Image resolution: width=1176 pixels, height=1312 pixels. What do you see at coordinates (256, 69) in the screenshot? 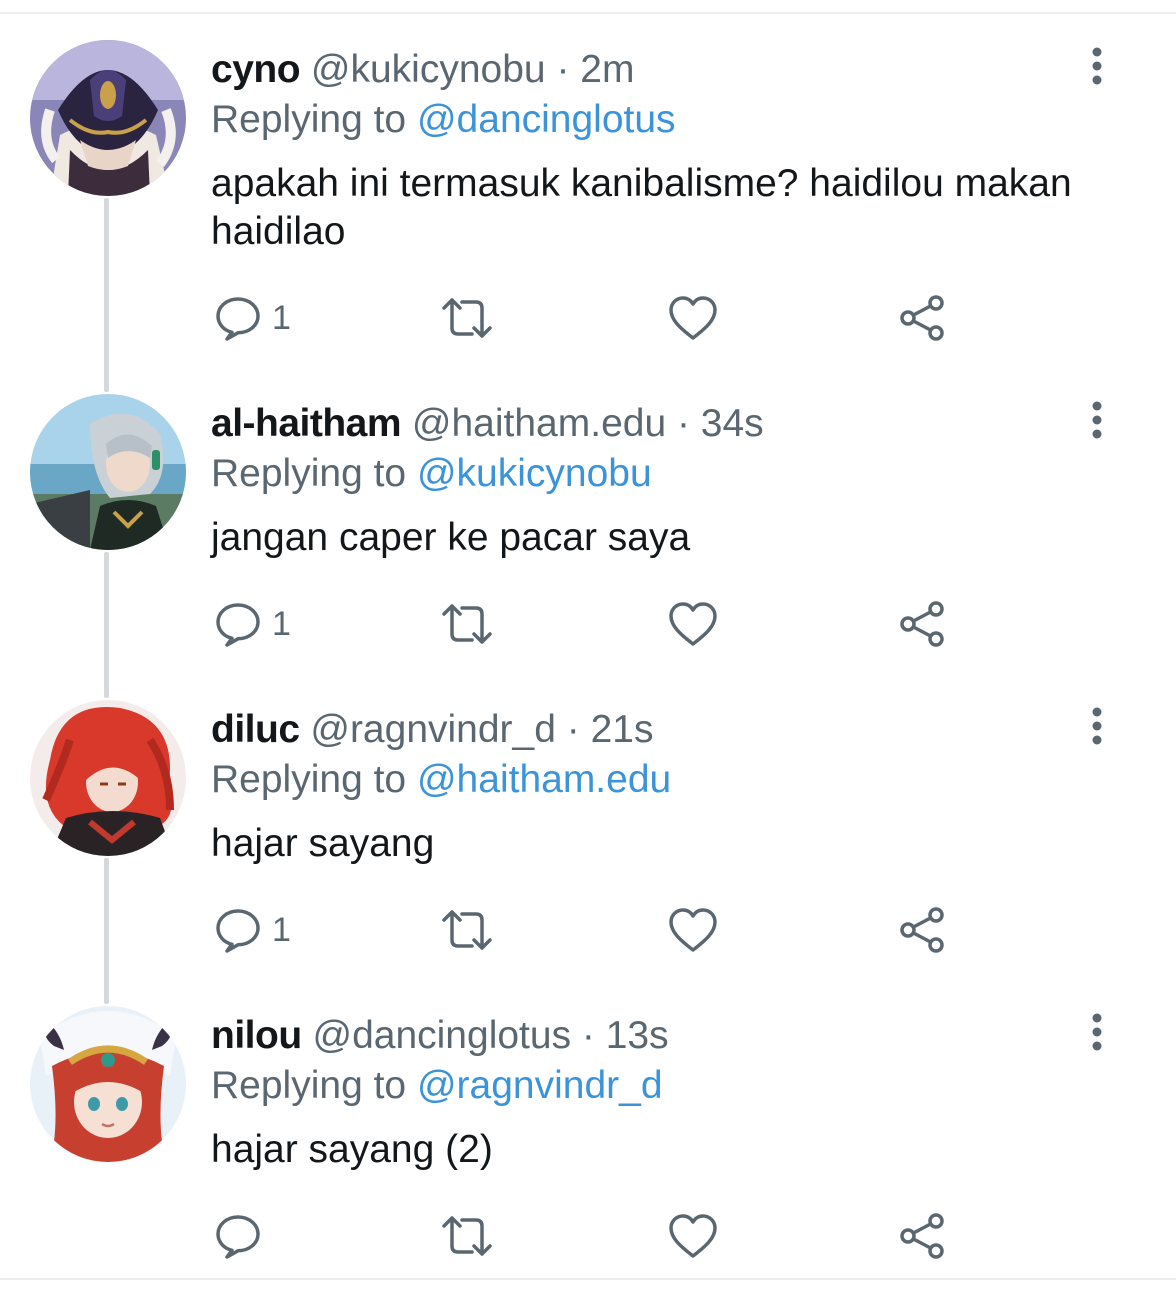
I see `display-name: cyno` at bounding box center [256, 69].